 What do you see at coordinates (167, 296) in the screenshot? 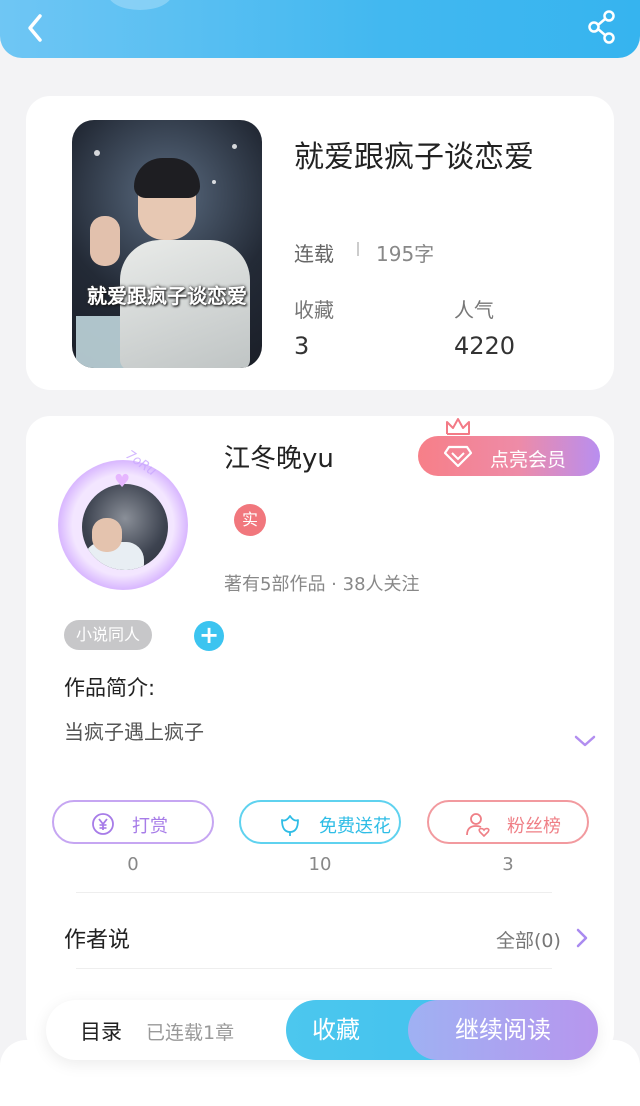
I see `cover-title-text: 就爱跟疯子谈恋爱` at bounding box center [167, 296].